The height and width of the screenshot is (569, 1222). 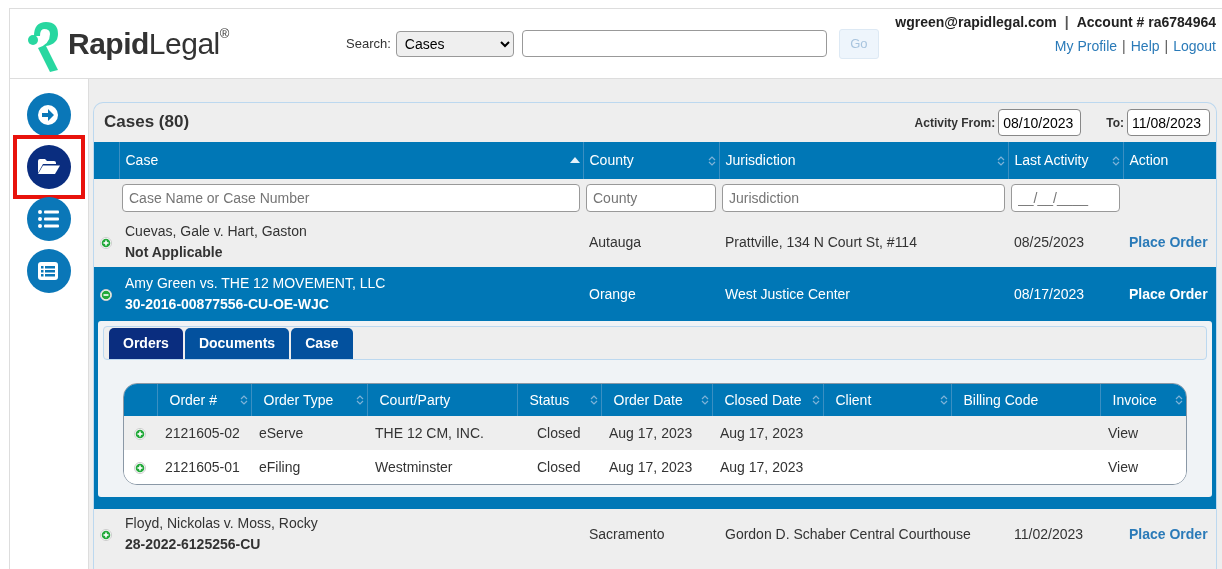 I want to click on column-header: Client, so click(x=887, y=400).